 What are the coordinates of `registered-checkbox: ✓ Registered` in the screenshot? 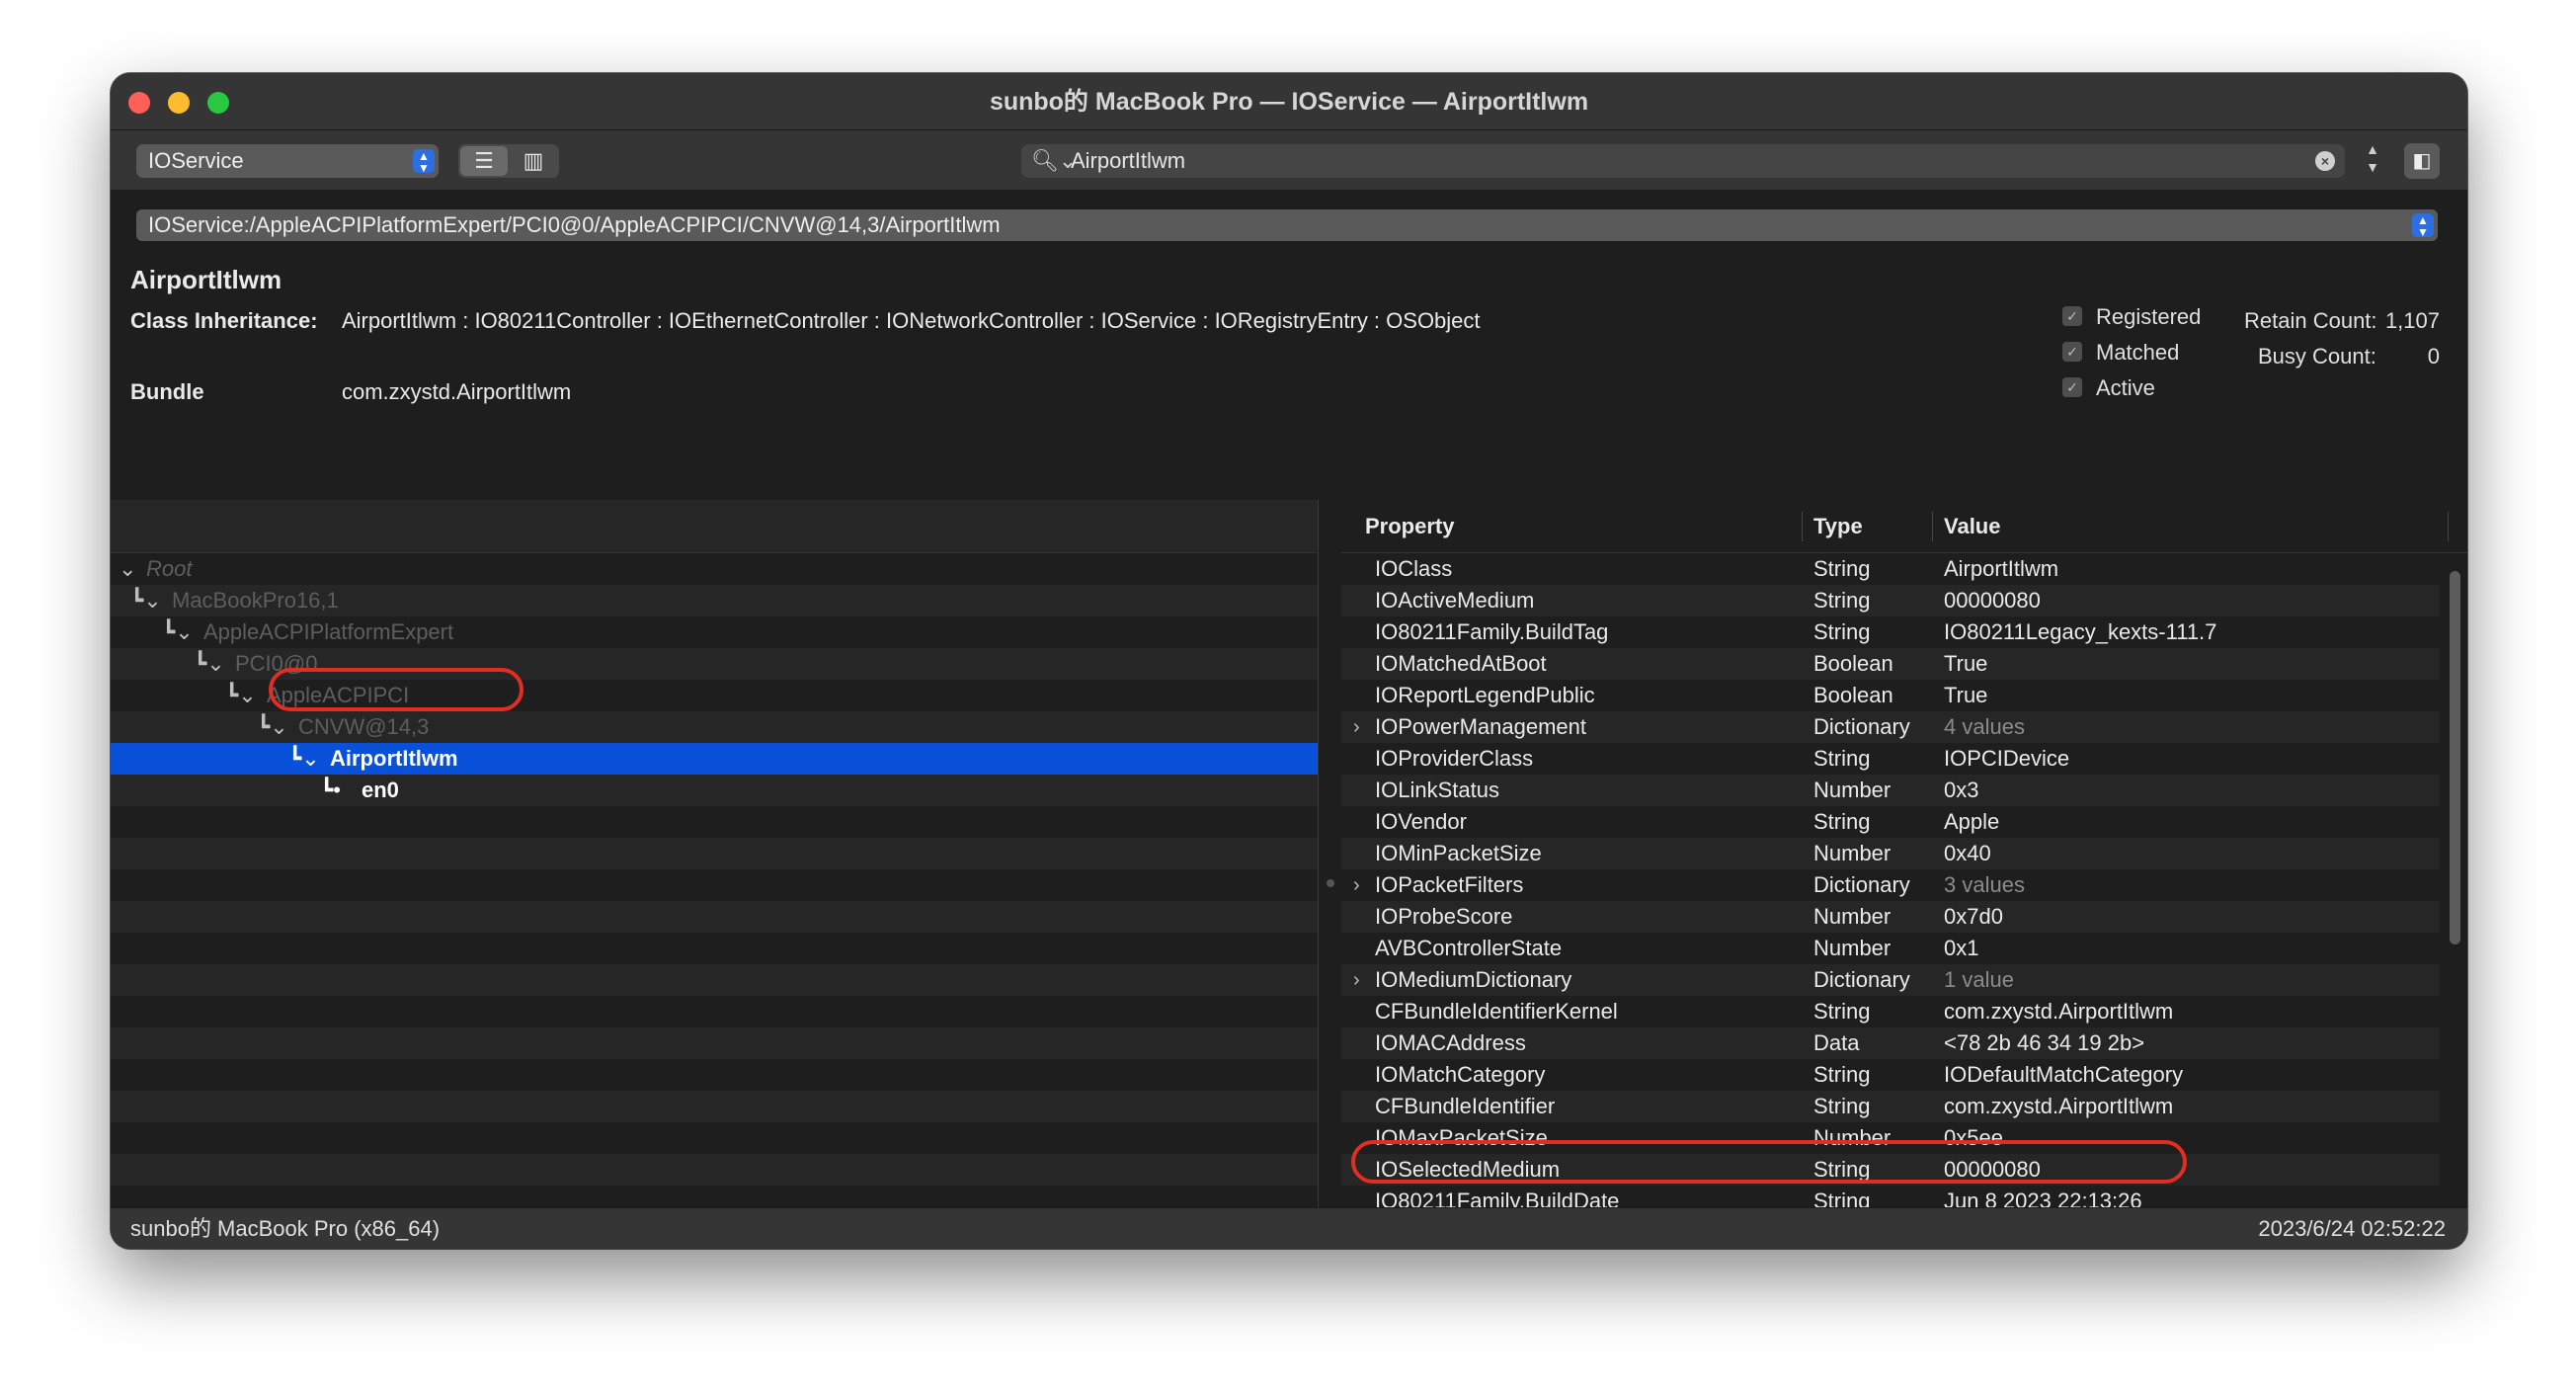 It's located at (2131, 317).